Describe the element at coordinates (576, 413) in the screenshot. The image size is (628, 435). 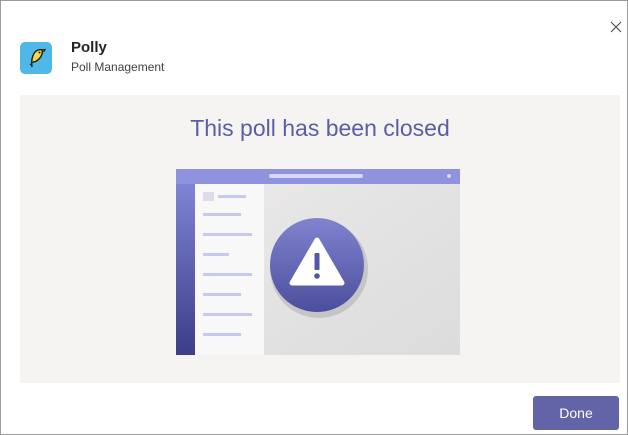
I see `done-button: Done` at that location.